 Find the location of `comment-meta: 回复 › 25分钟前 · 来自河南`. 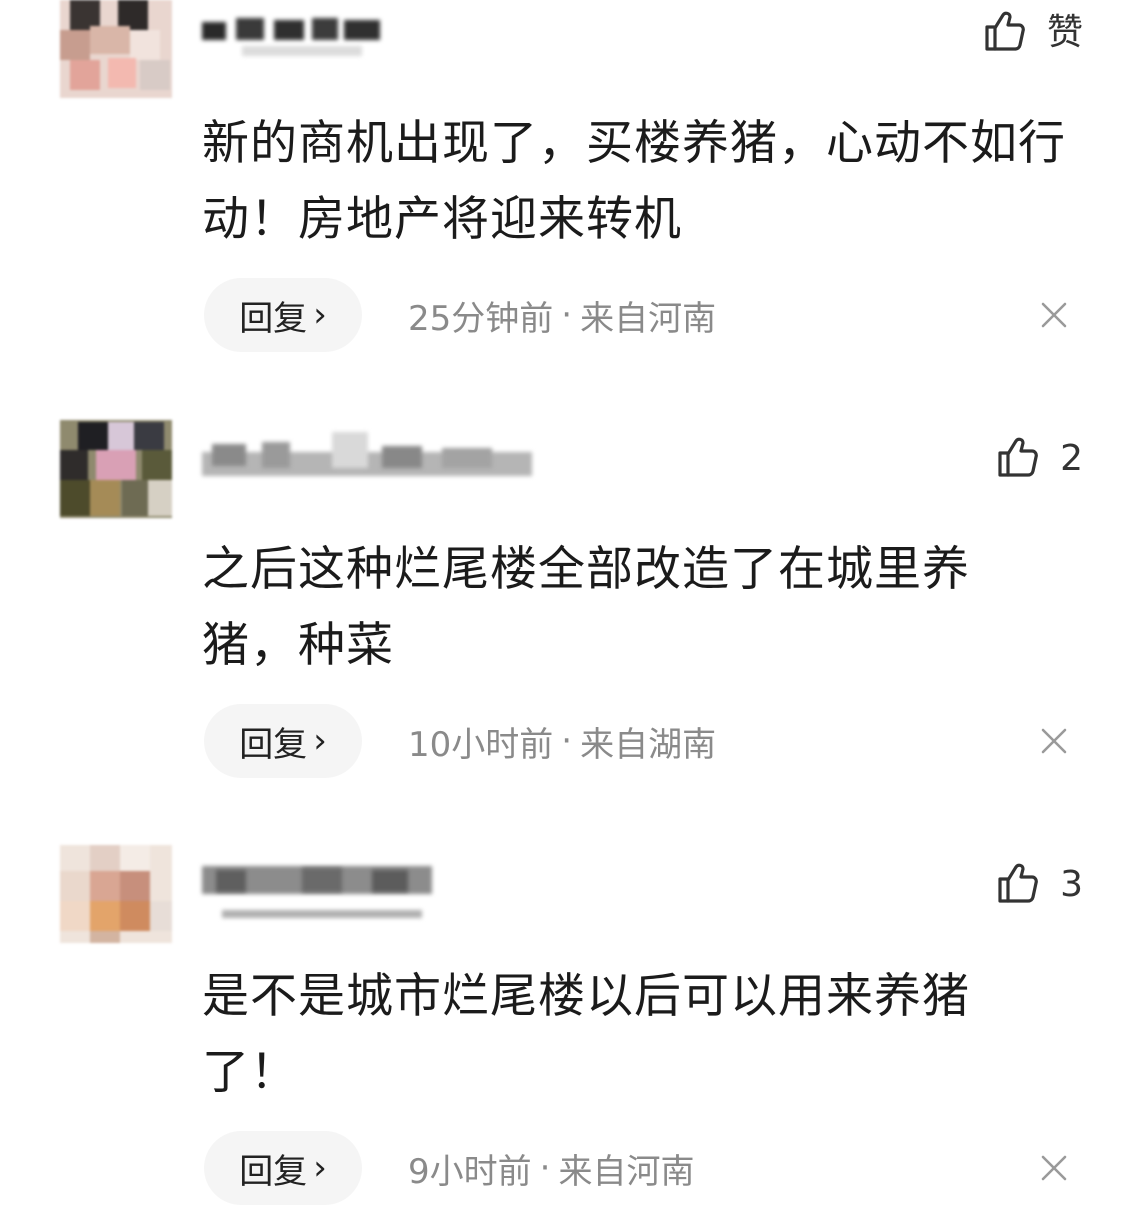

comment-meta: 回复 › 25分钟前 · 来自河南 is located at coordinates (644, 315).